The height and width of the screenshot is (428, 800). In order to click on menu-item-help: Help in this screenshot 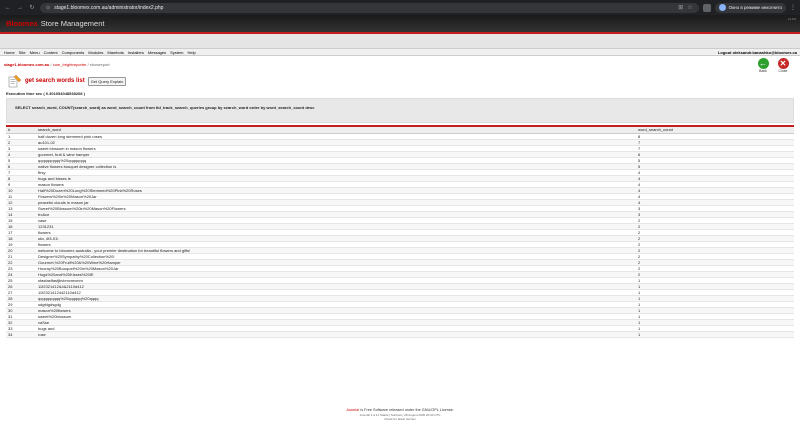, I will do `click(191, 52)`.